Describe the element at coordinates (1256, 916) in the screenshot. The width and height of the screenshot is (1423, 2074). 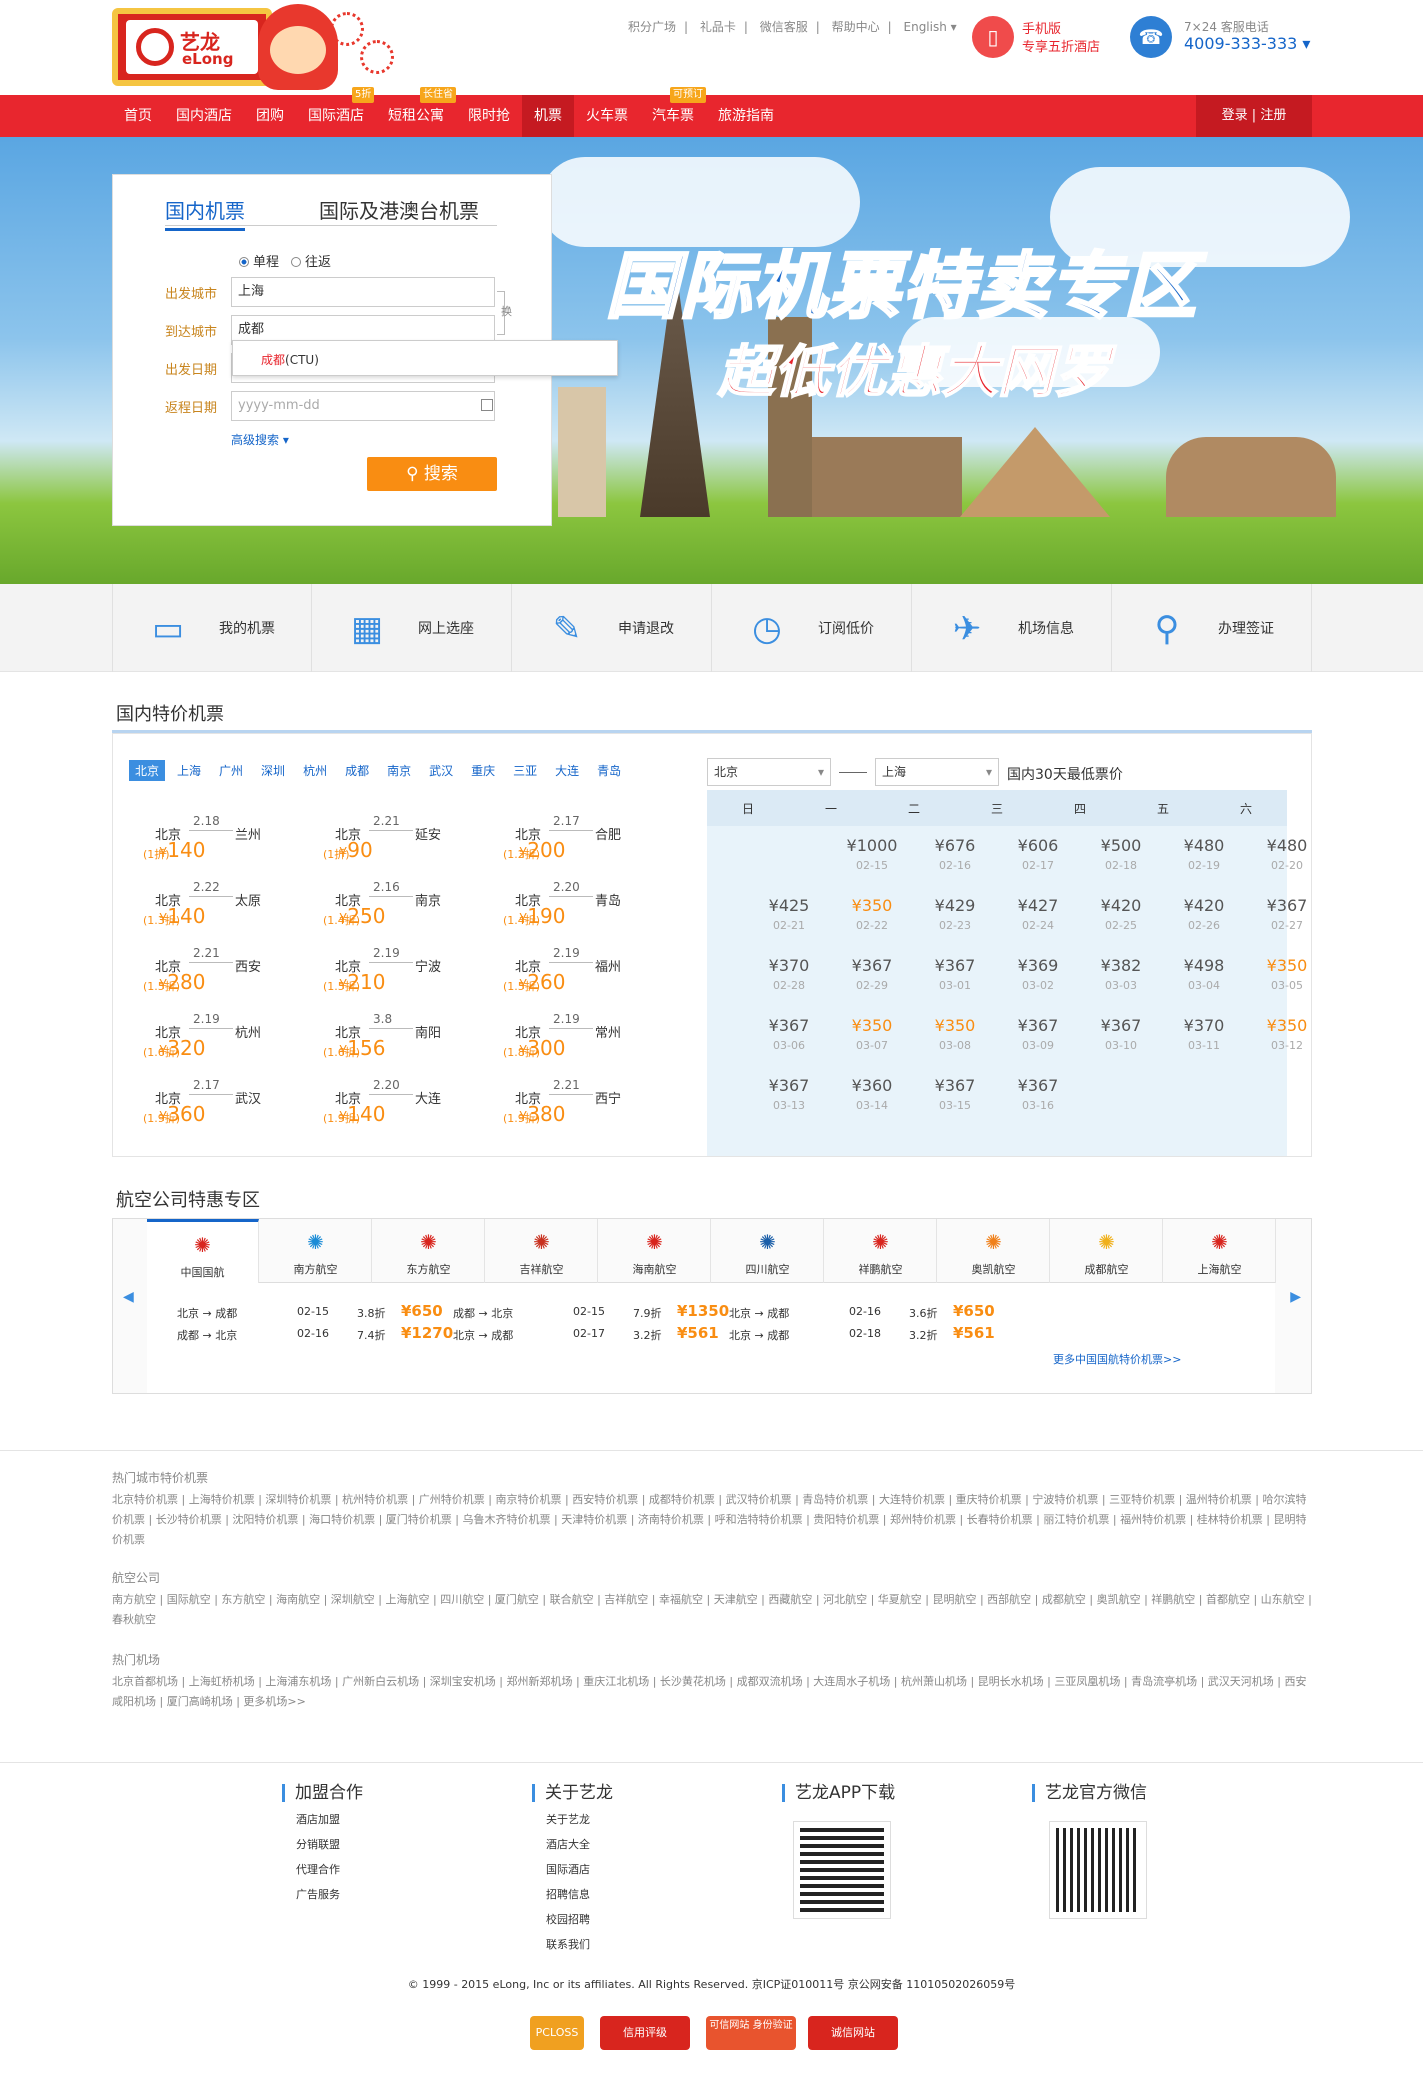
I see `calendar-day: ¥367 02-27` at that location.